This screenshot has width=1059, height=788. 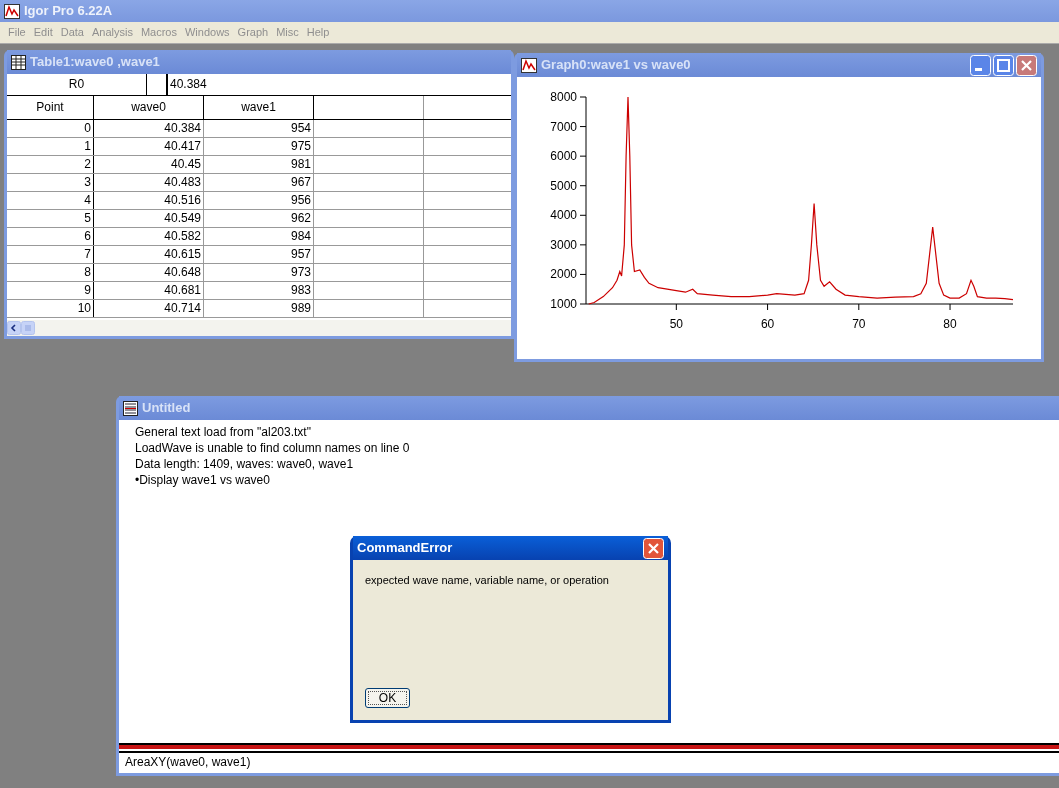 I want to click on table-cell: 40.417, so click(x=149, y=146).